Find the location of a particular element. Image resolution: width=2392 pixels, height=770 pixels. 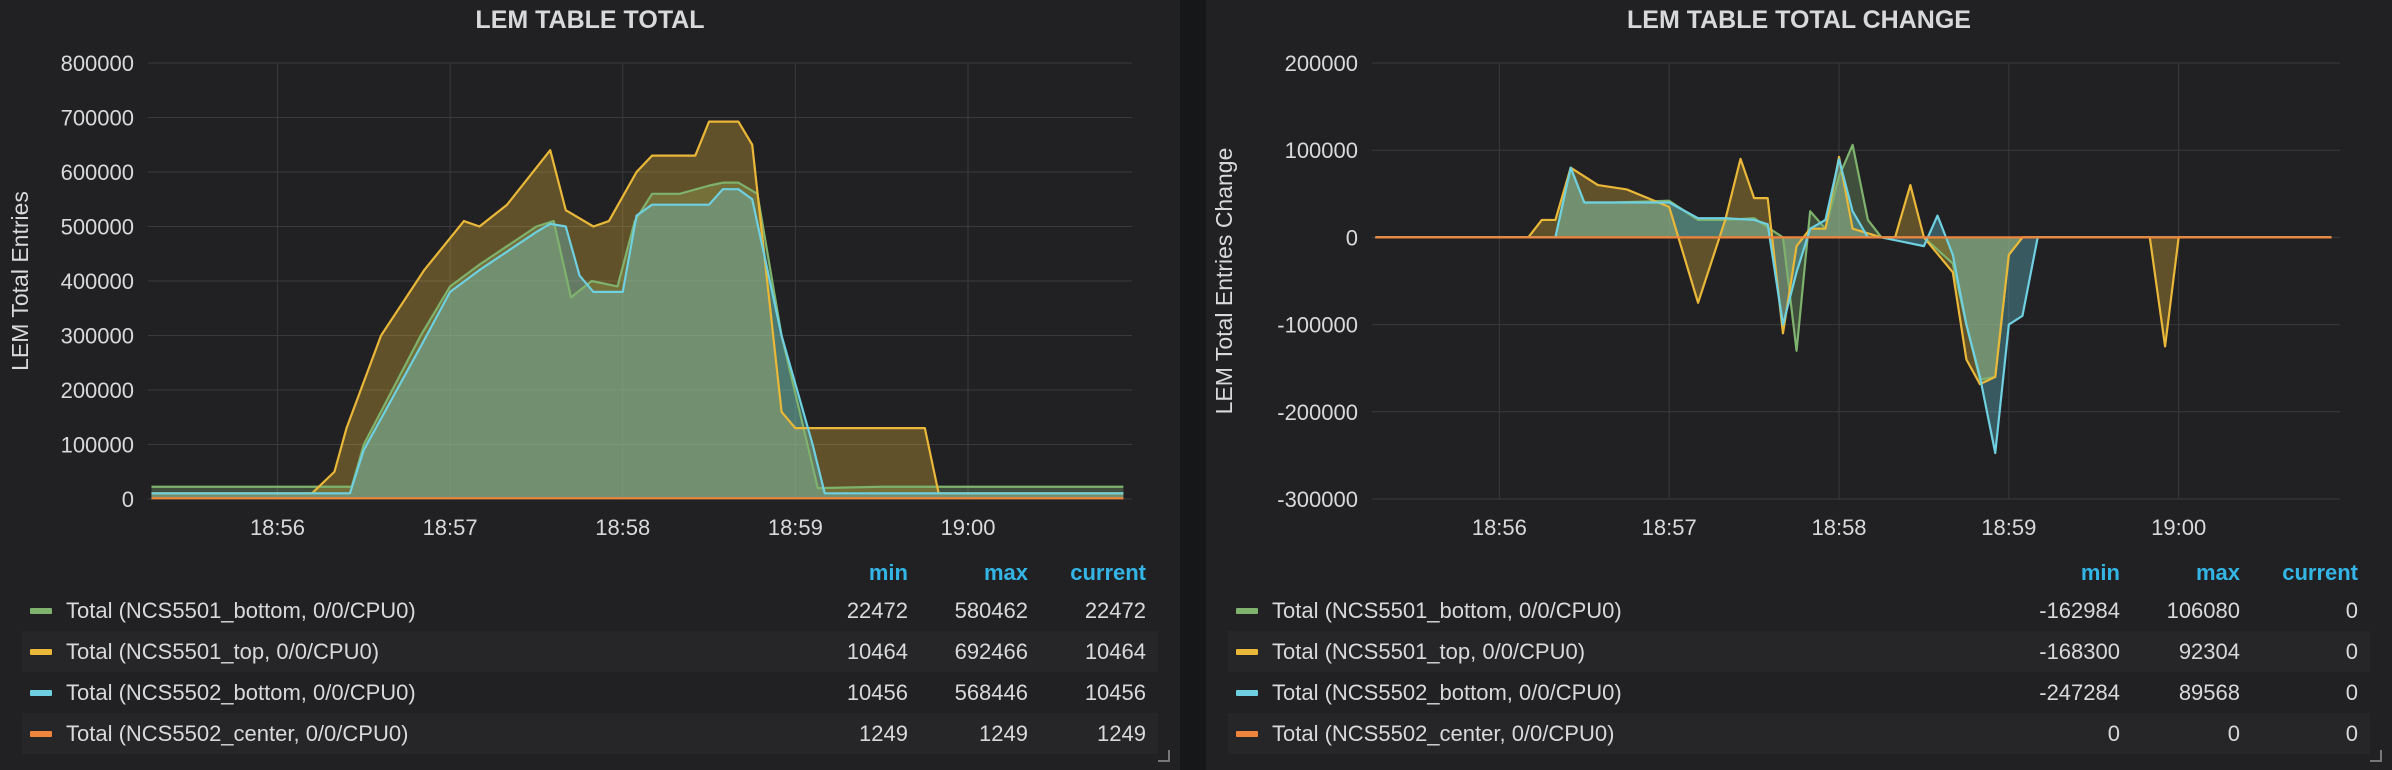

legend-max: 568446 is located at coordinates (991, 692).